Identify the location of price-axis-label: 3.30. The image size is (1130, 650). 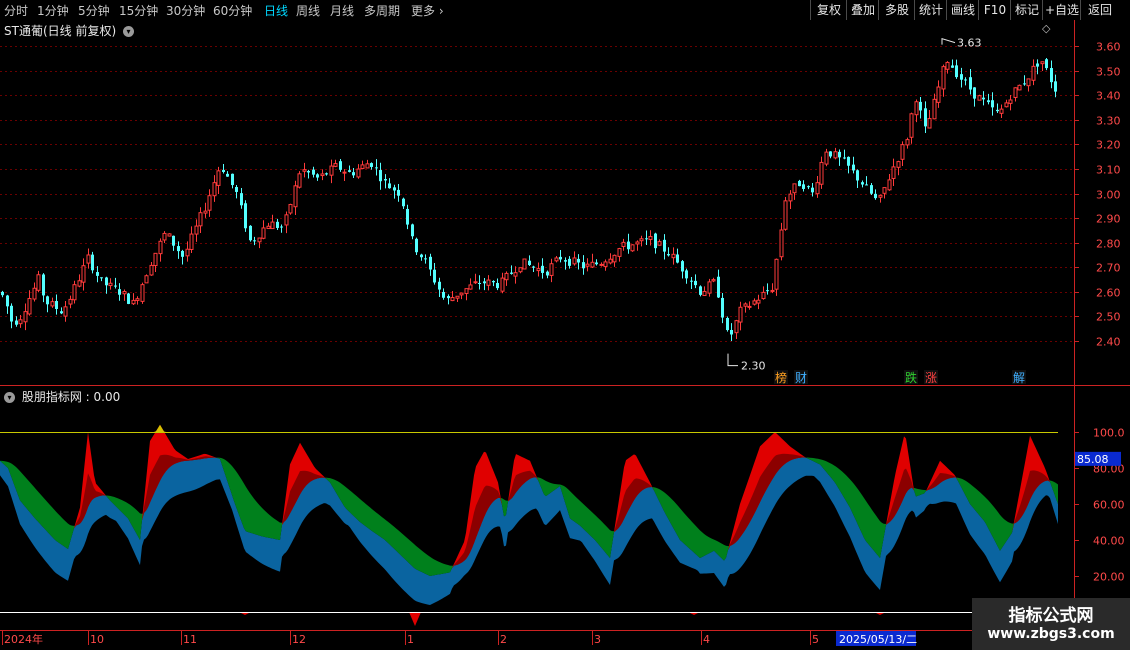
(1108, 121).